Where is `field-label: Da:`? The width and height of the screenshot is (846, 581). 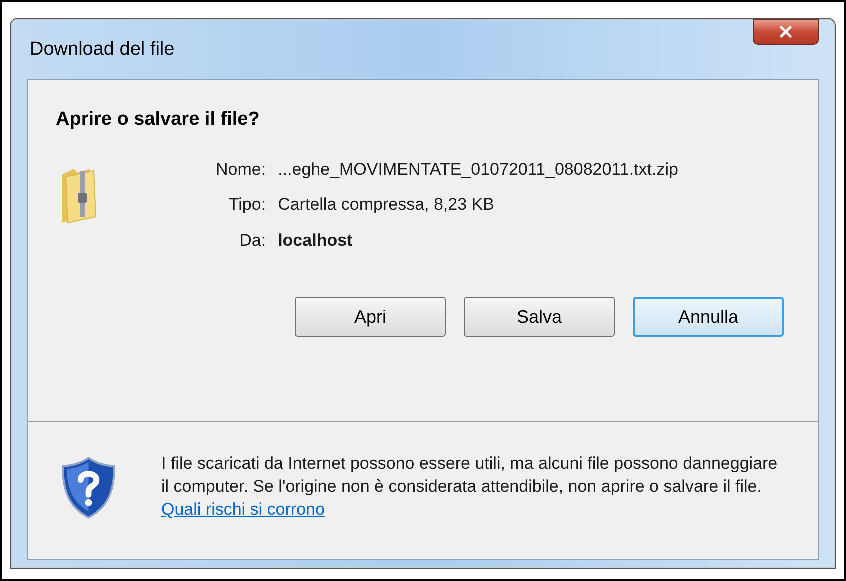 field-label: Da: is located at coordinates (252, 241).